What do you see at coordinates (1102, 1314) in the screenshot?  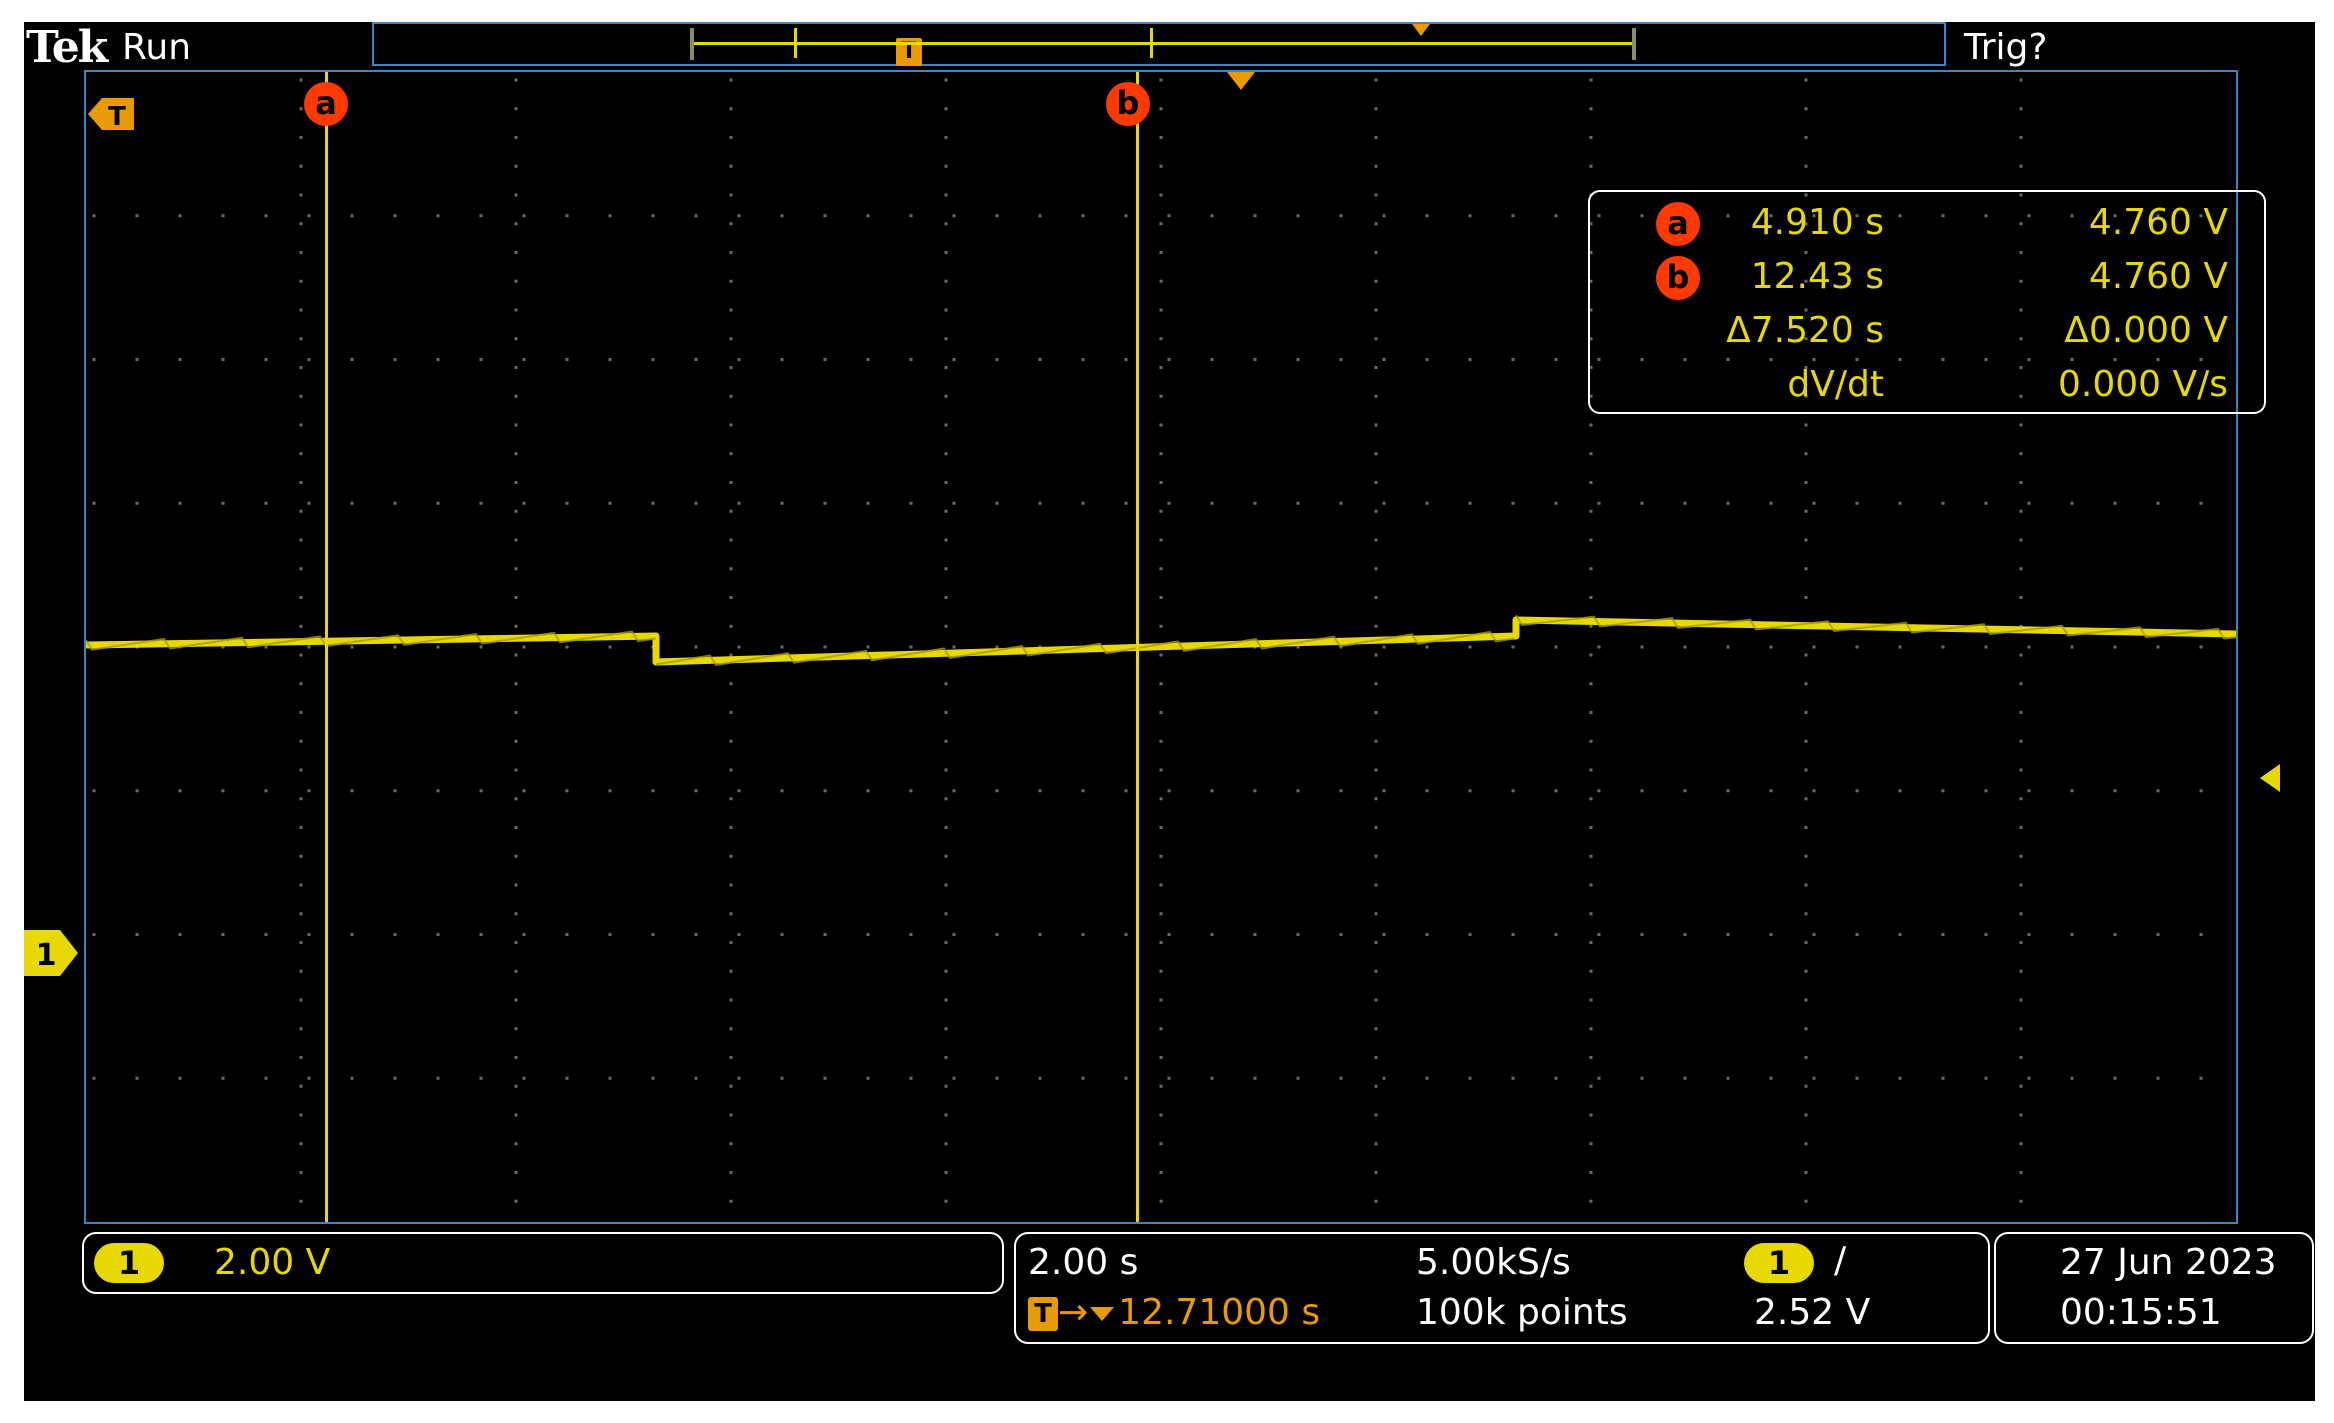 I see `trigger-down-marker-icon` at bounding box center [1102, 1314].